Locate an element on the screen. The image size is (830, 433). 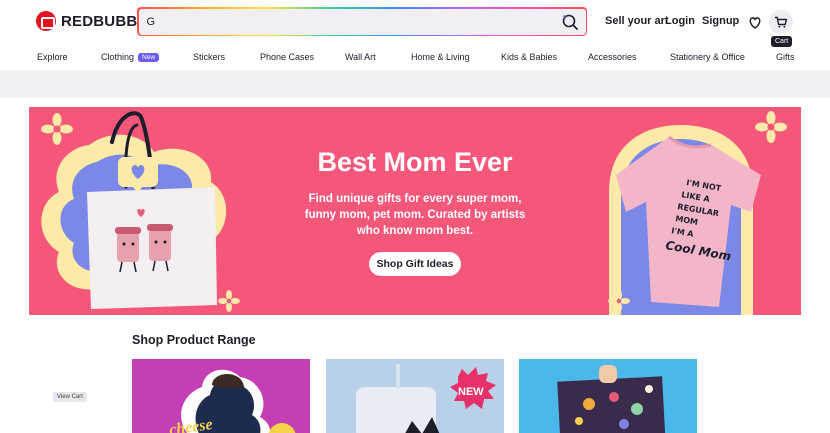
nav-item-explore: Explore is located at coordinates (52, 57).